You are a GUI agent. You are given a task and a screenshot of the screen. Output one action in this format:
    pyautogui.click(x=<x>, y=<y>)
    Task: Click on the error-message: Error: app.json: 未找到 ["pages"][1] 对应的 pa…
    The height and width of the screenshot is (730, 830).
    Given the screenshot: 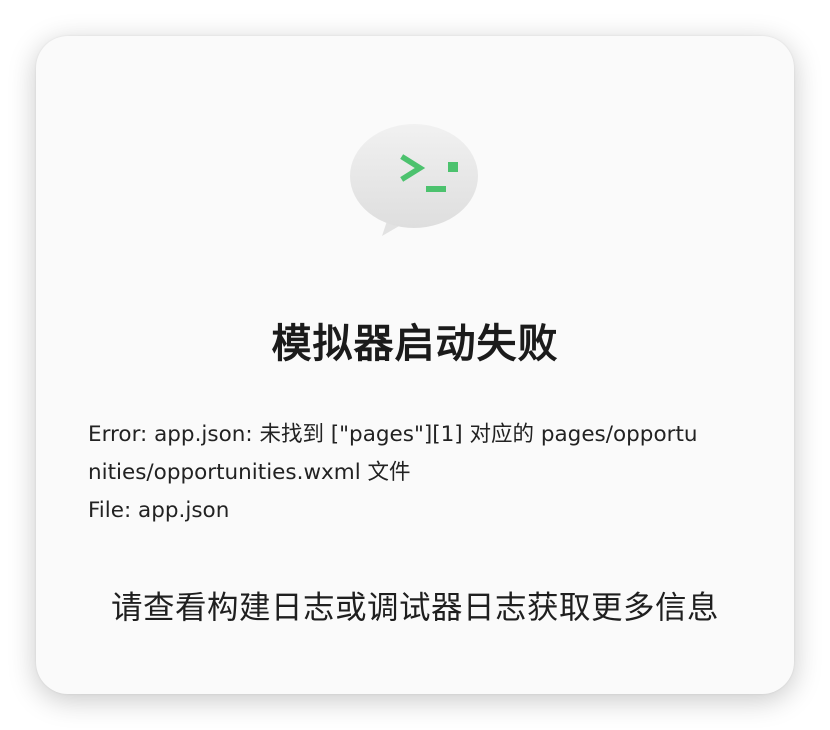 What is the action you would take?
    pyautogui.click(x=416, y=473)
    